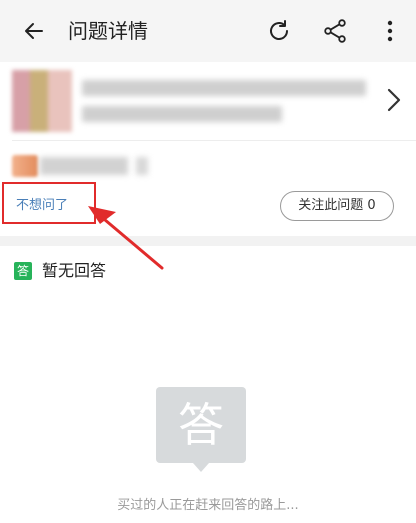 The width and height of the screenshot is (416, 523). Describe the element at coordinates (201, 425) in the screenshot. I see `answer-bubble-text: 答` at that location.